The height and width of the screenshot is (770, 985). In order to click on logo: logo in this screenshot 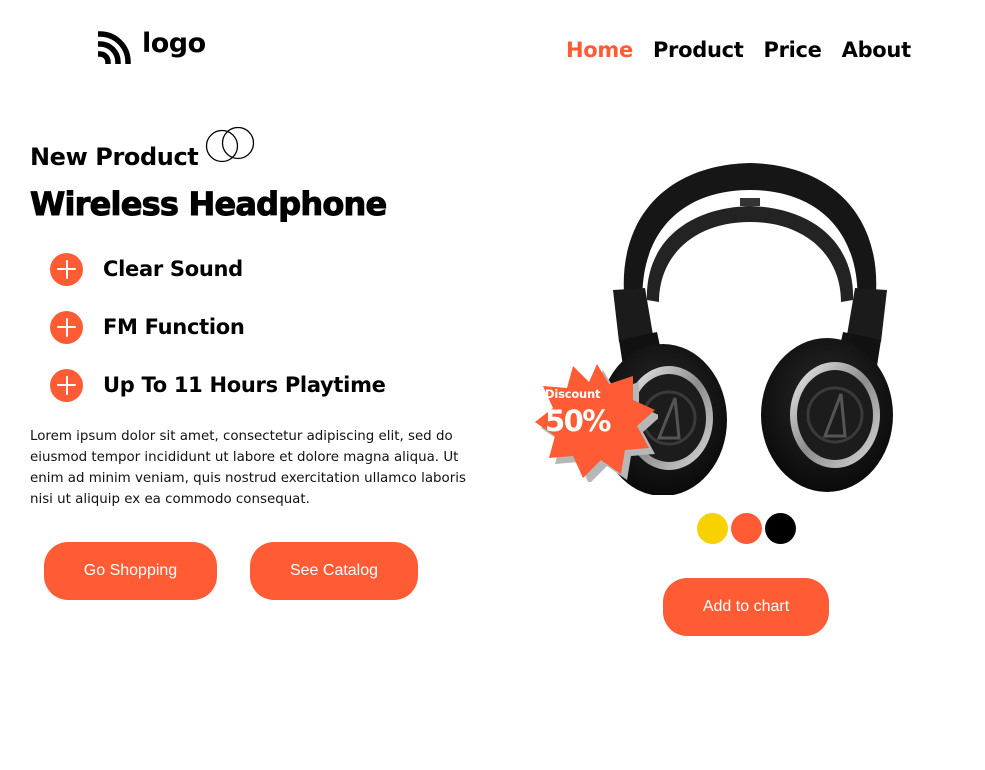, I will do `click(152, 46)`.